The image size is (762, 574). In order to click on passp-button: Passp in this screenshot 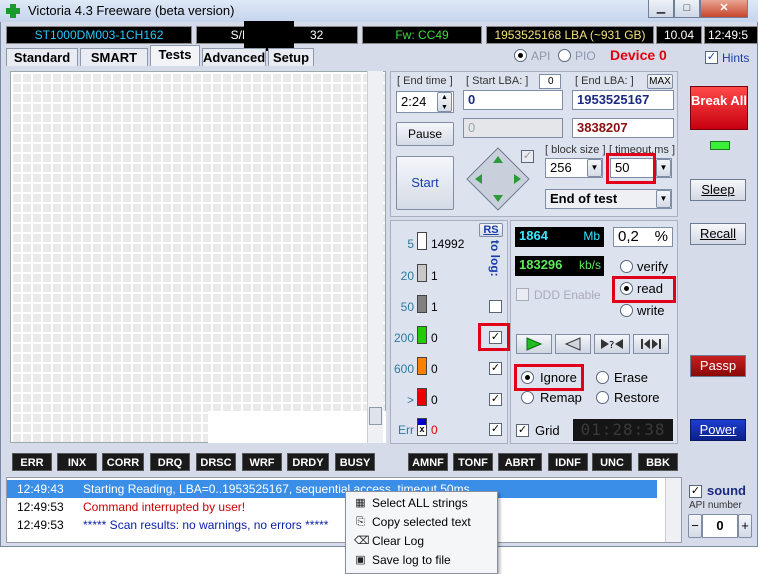, I will do `click(718, 366)`.